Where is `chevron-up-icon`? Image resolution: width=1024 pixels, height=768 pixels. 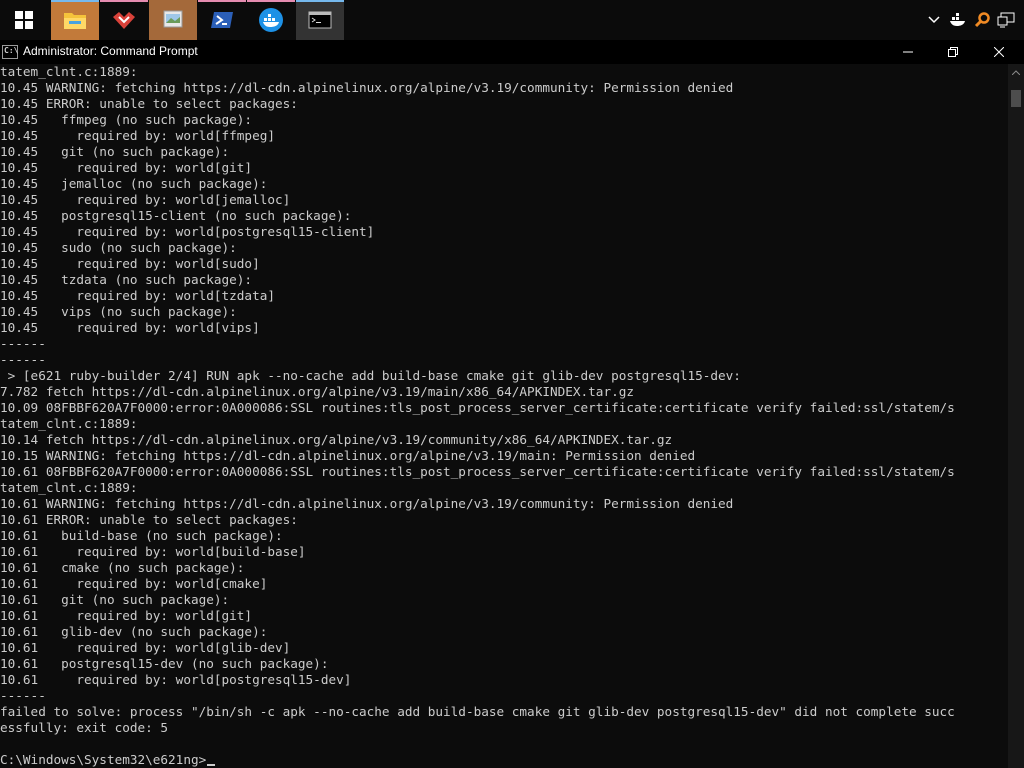 chevron-up-icon is located at coordinates (934, 20).